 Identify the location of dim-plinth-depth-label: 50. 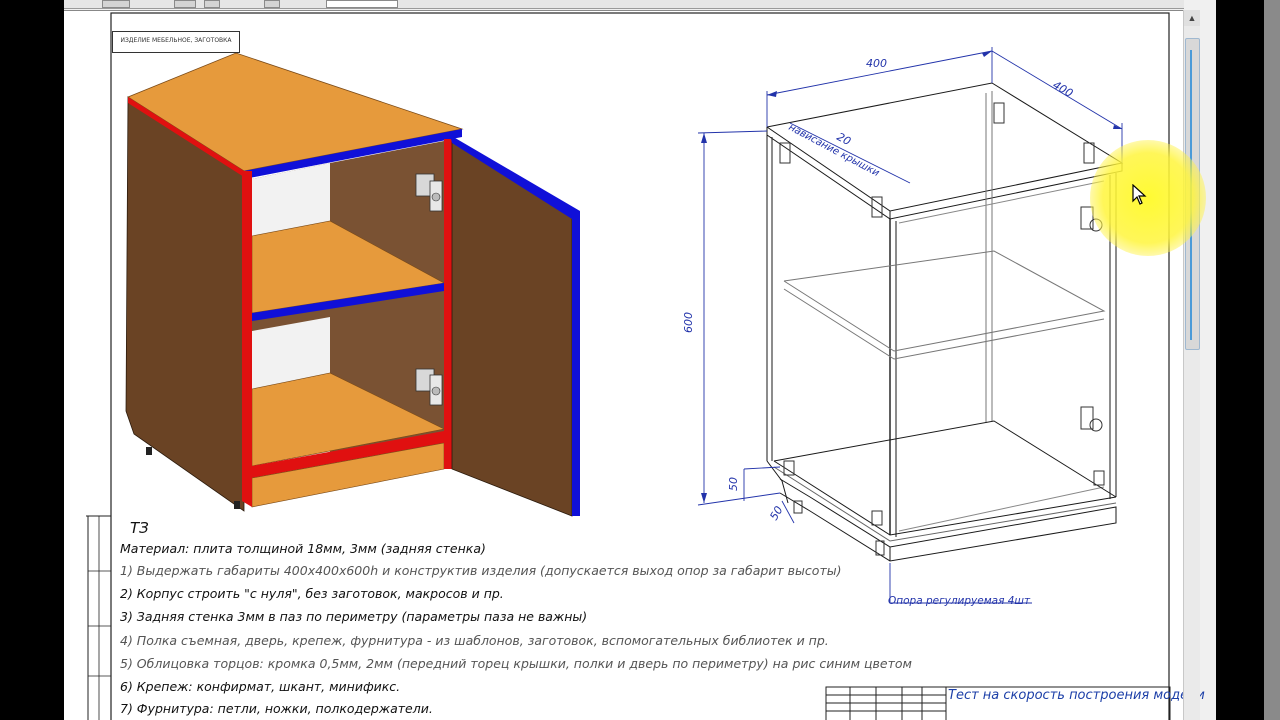
(776, 513).